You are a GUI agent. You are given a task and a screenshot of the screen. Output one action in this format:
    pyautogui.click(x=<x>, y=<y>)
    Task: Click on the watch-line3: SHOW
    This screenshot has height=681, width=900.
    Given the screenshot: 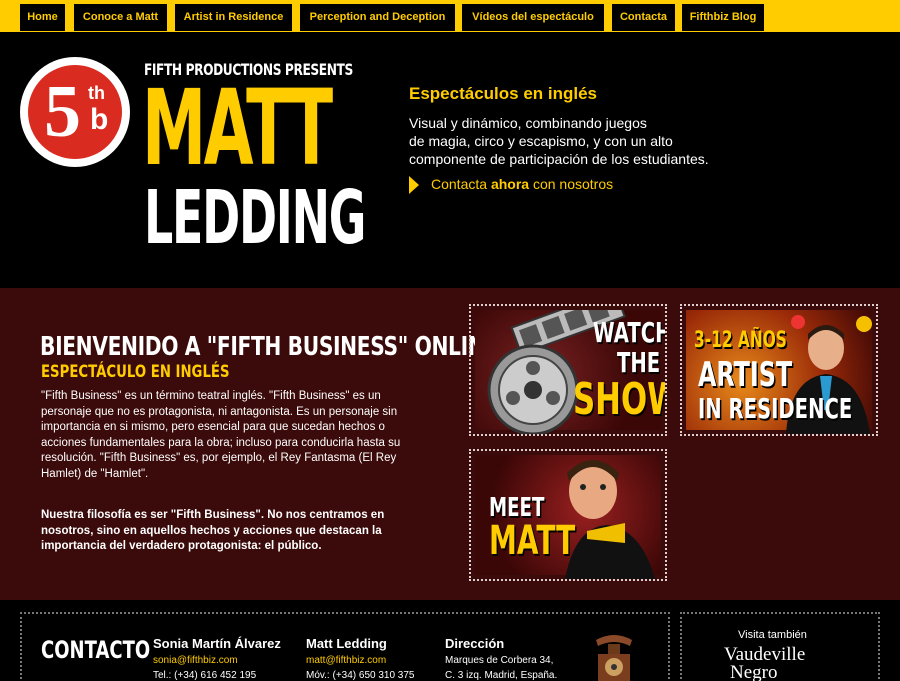 What is the action you would take?
    pyautogui.click(x=619, y=399)
    